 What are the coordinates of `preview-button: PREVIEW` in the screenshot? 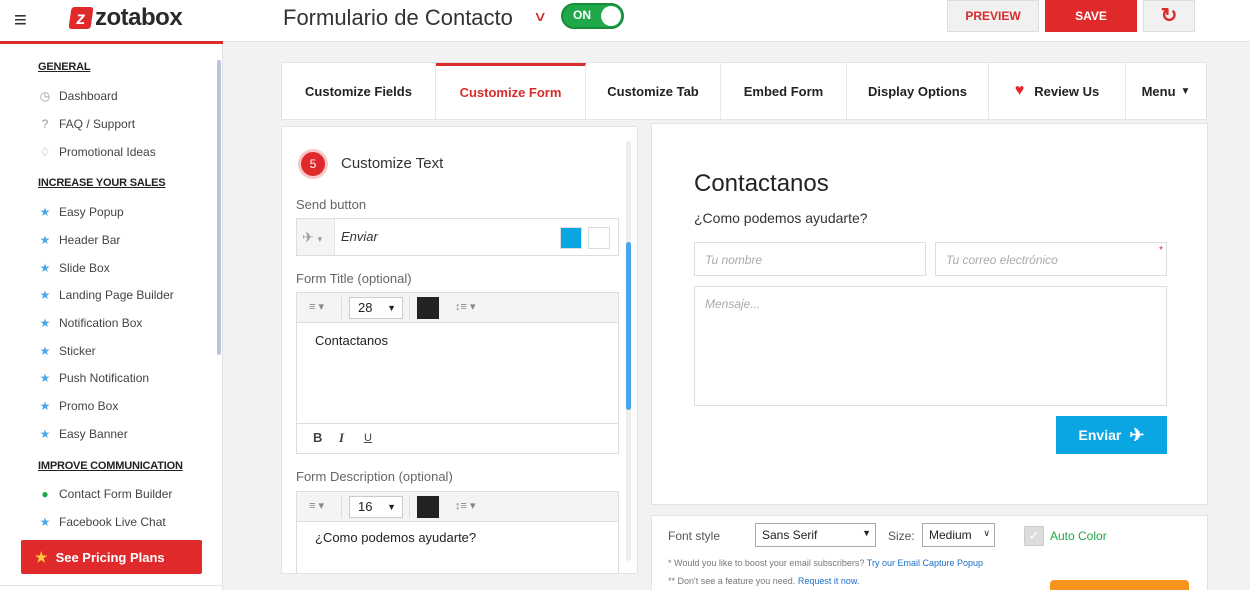 It's located at (993, 16).